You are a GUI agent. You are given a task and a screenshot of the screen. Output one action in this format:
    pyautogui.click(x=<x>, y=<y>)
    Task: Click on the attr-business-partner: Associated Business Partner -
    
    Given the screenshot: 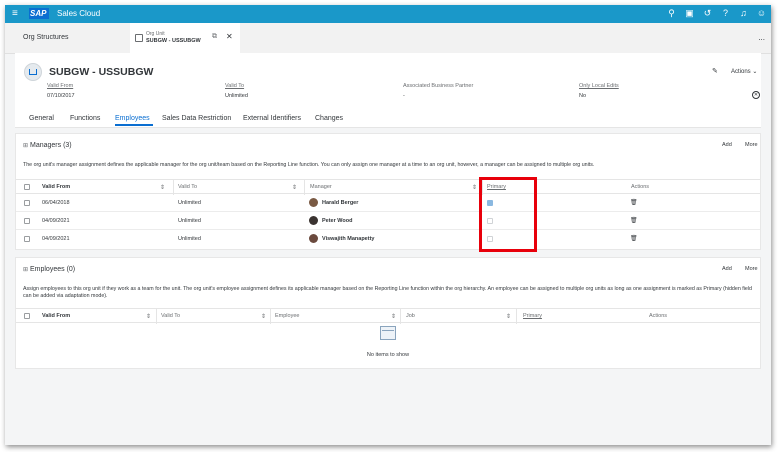 What is the action you would take?
    pyautogui.click(x=438, y=91)
    